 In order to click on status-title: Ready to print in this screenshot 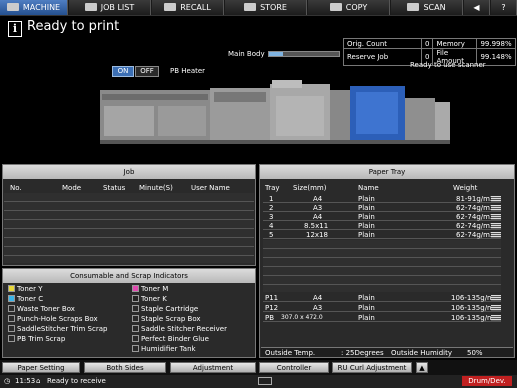, I will do `click(73, 26)`.